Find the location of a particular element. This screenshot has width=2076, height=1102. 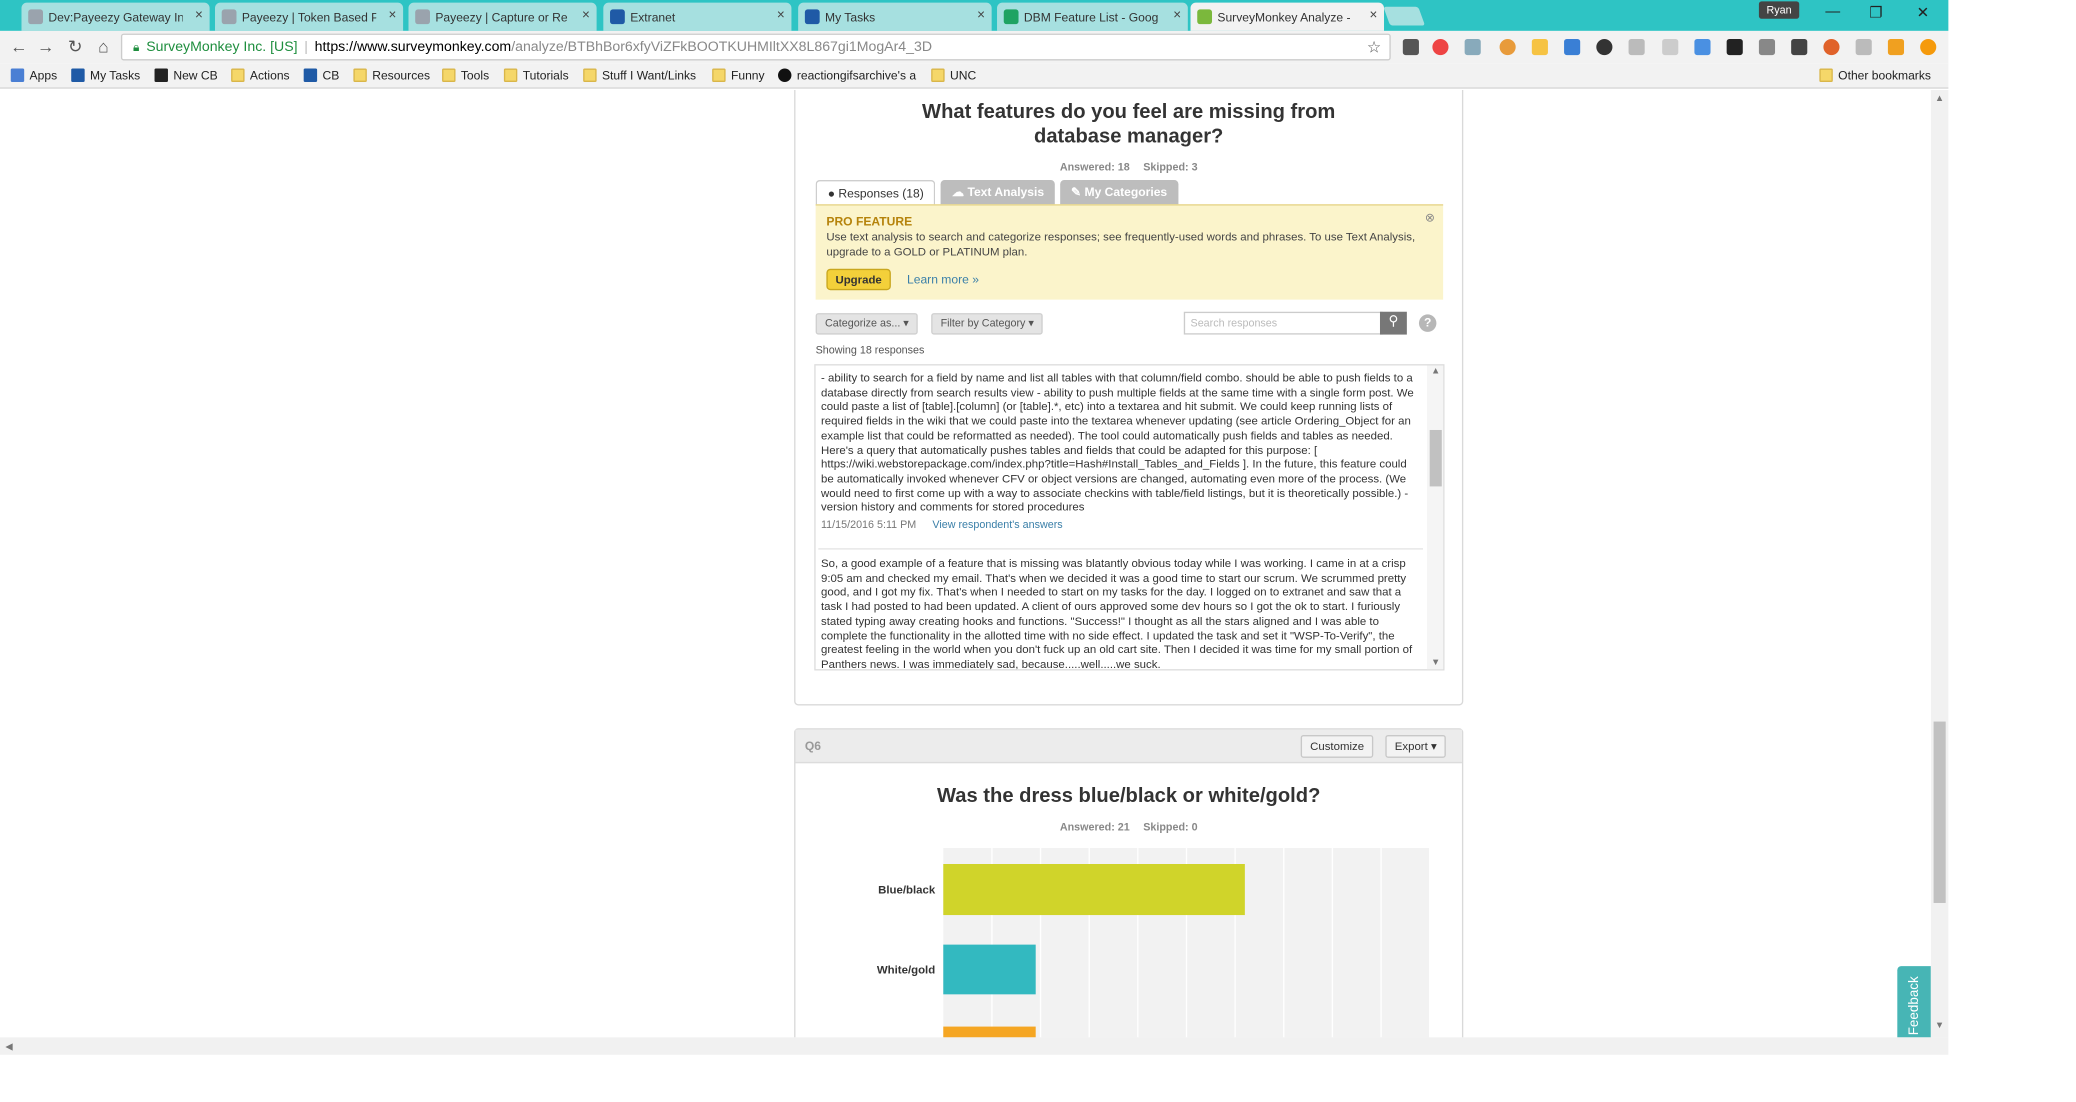

bookmark-my-tasks: My Tasks is located at coordinates (105, 75).